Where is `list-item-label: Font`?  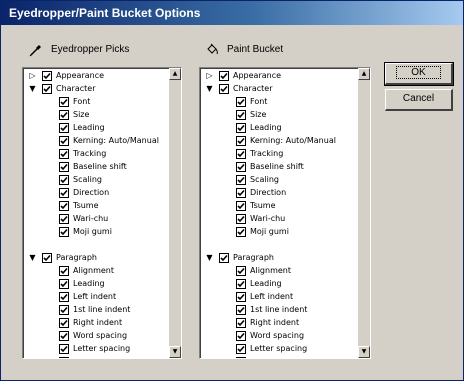 list-item-label: Font is located at coordinates (259, 101).